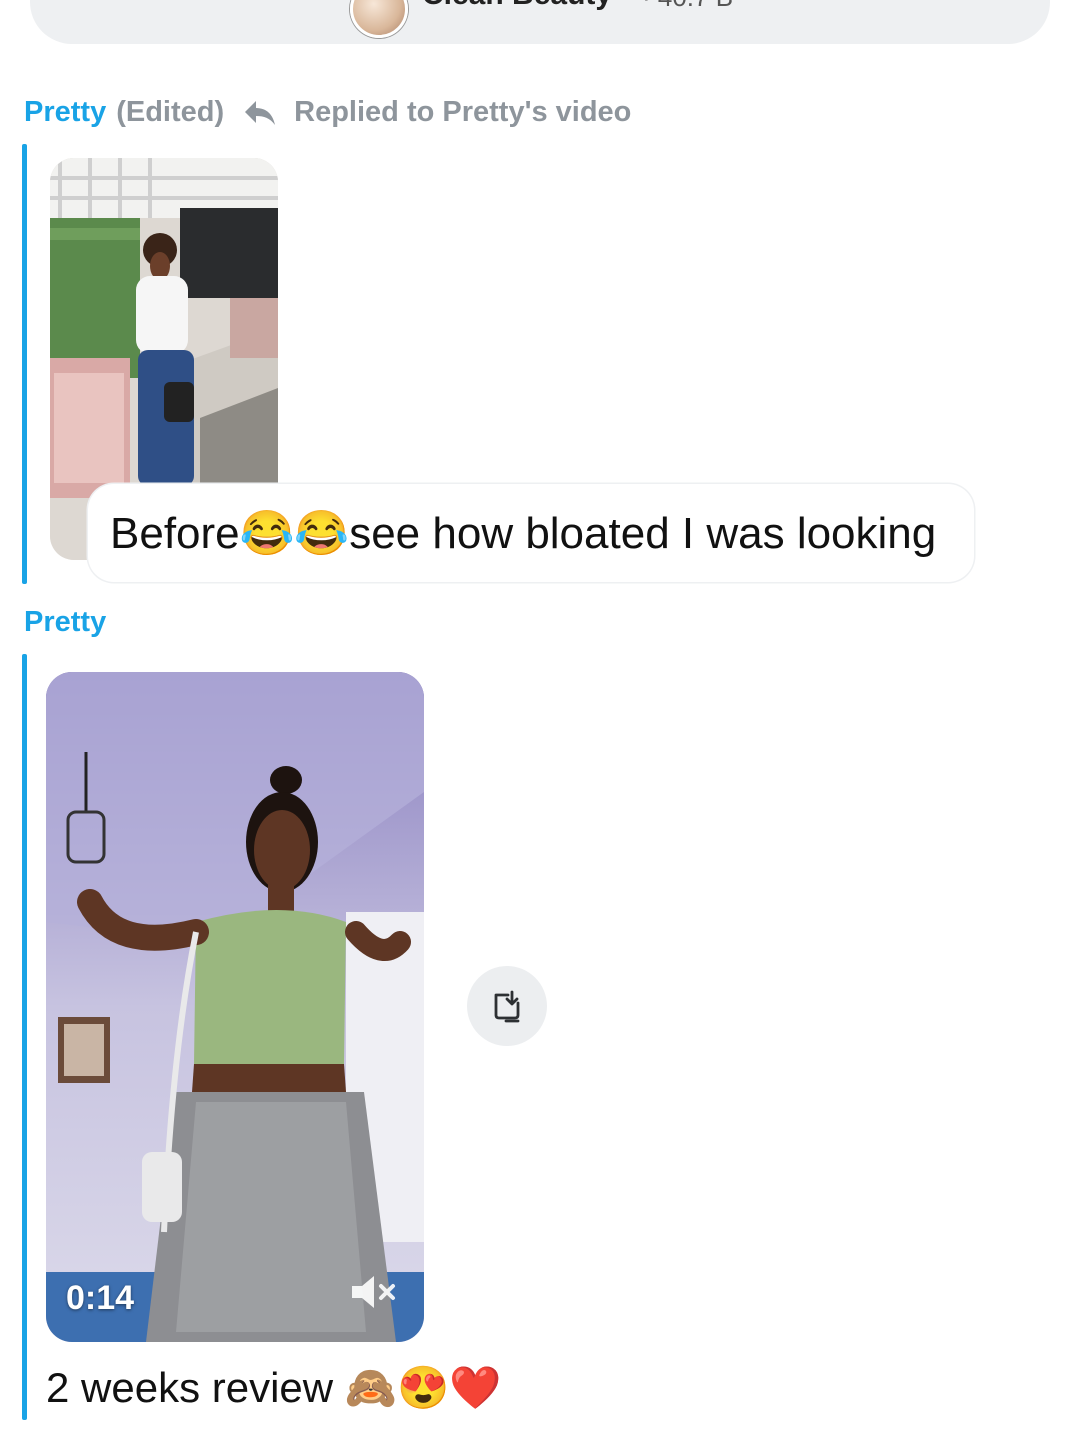  Describe the element at coordinates (100, 1298) in the screenshot. I see `video-duration: 0:14` at that location.